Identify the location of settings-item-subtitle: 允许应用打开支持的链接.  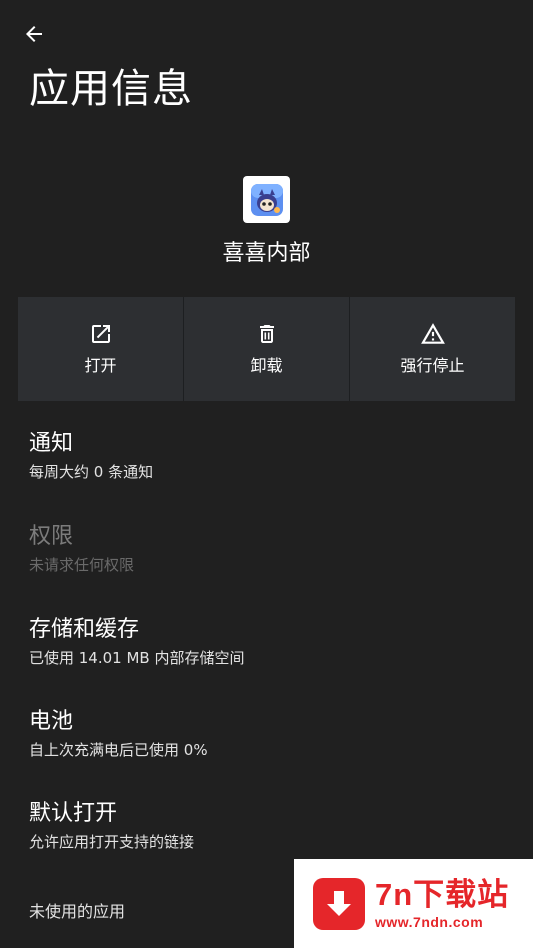
(112, 842).